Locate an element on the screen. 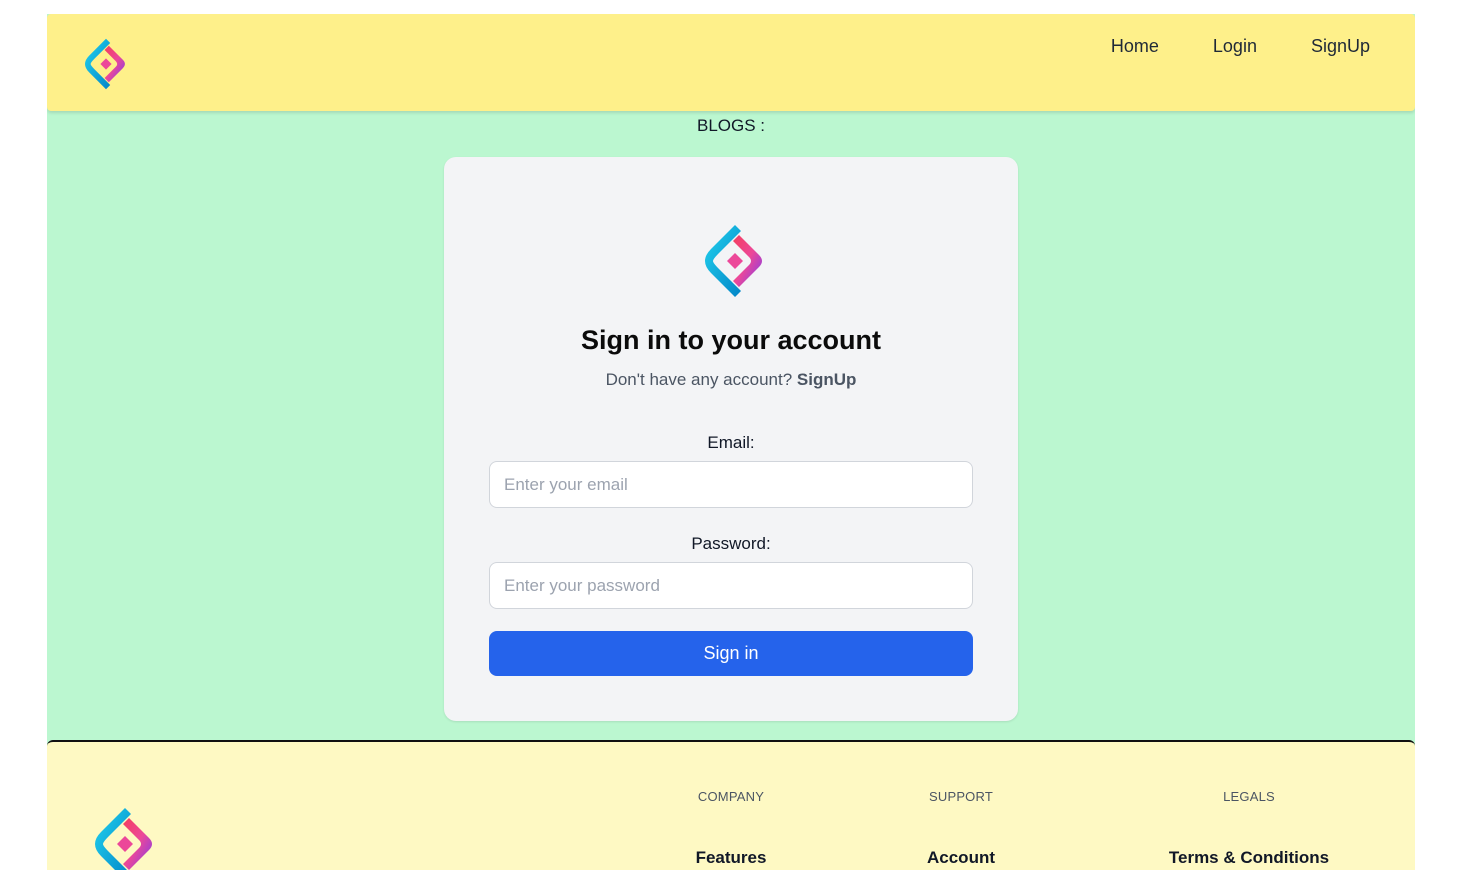  signup-link: SignUp is located at coordinates (827, 379).